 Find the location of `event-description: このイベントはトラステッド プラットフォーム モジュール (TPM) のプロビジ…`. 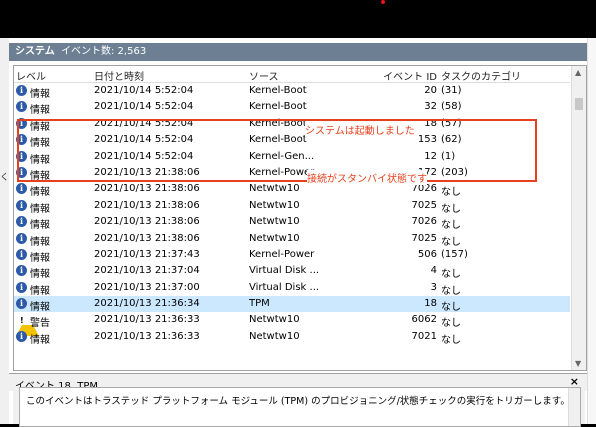

event-description: このイベントはトラステッド プラットフォーム モジュール (TPM) のプロビジ… is located at coordinates (298, 401).